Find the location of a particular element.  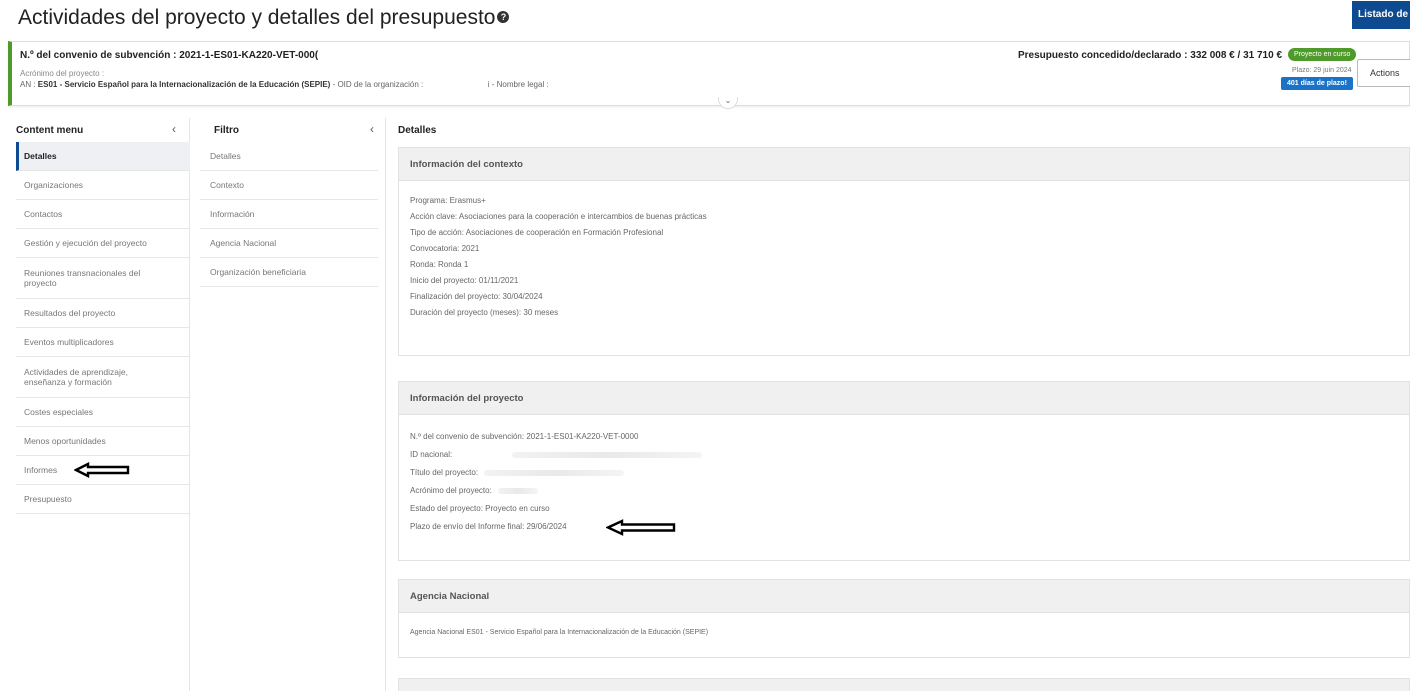

field-id-nacional: ID nacional: is located at coordinates (904, 456).